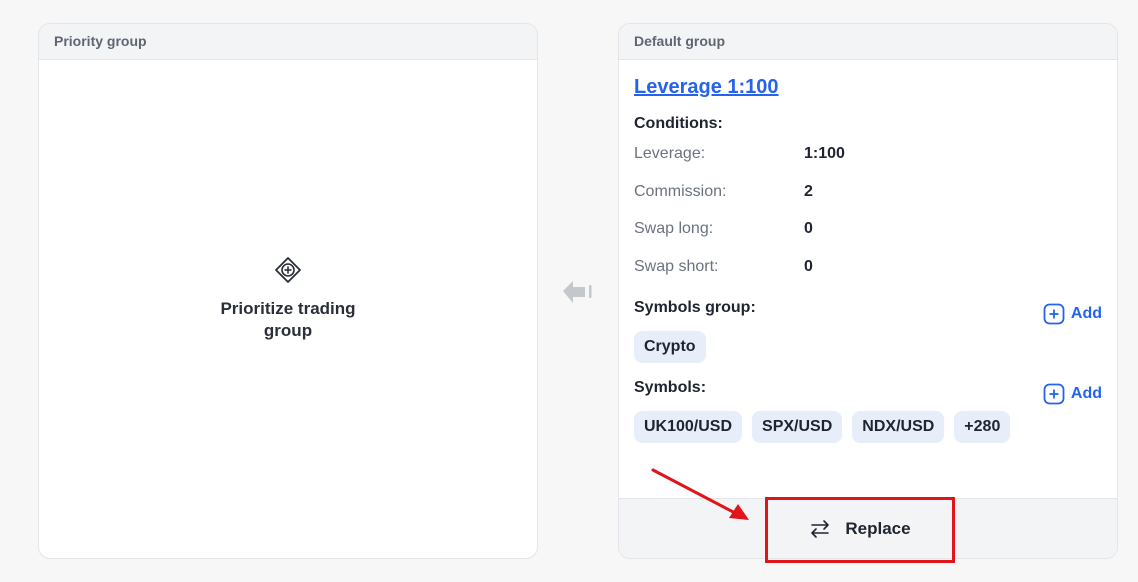  What do you see at coordinates (706, 87) in the screenshot?
I see `group-title-link: Leverage 1:100` at bounding box center [706, 87].